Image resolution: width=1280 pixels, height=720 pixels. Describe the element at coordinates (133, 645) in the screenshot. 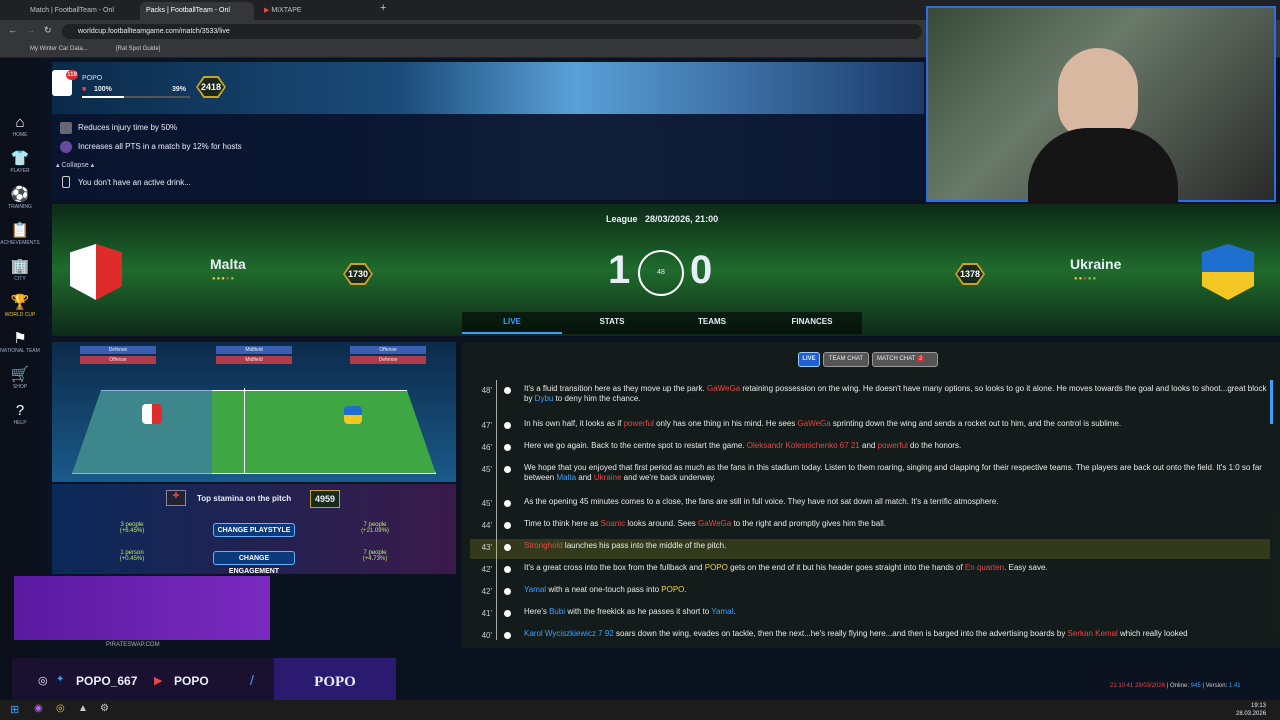

I see `sponsor-text: PIRATESWAP.COM` at that location.